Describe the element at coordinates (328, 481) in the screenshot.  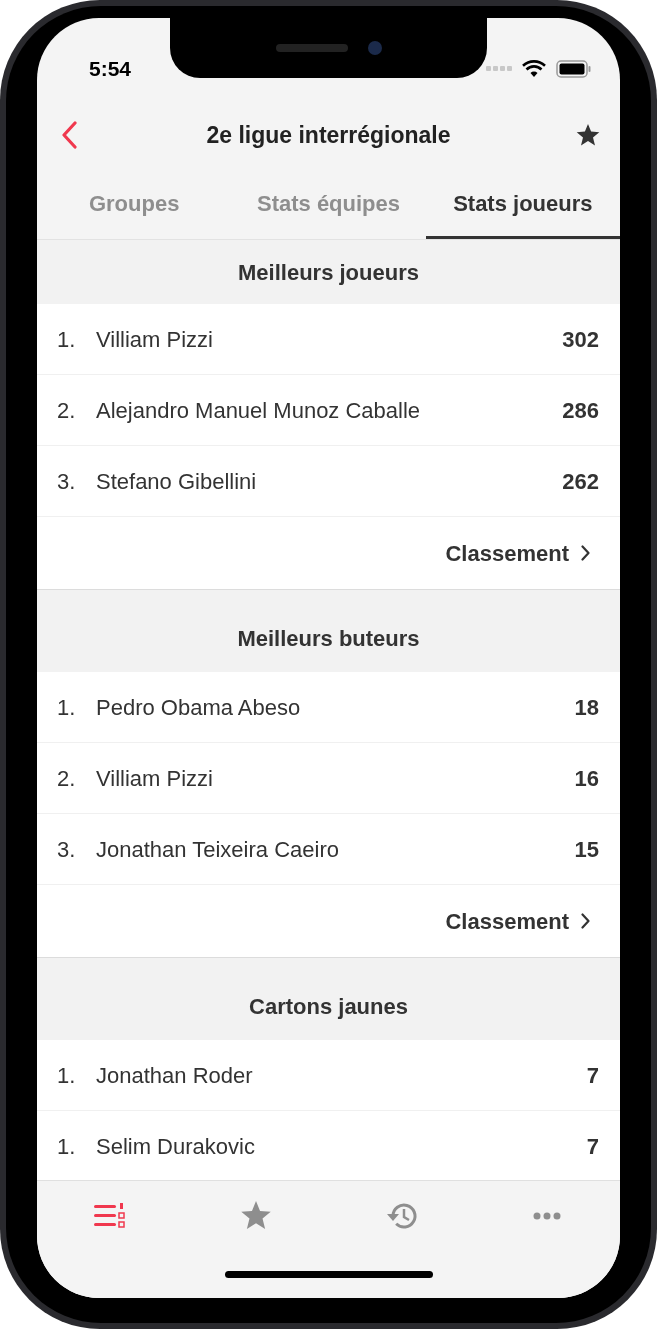
I see `player-row: 3. Stefano Gibellini 262` at that location.